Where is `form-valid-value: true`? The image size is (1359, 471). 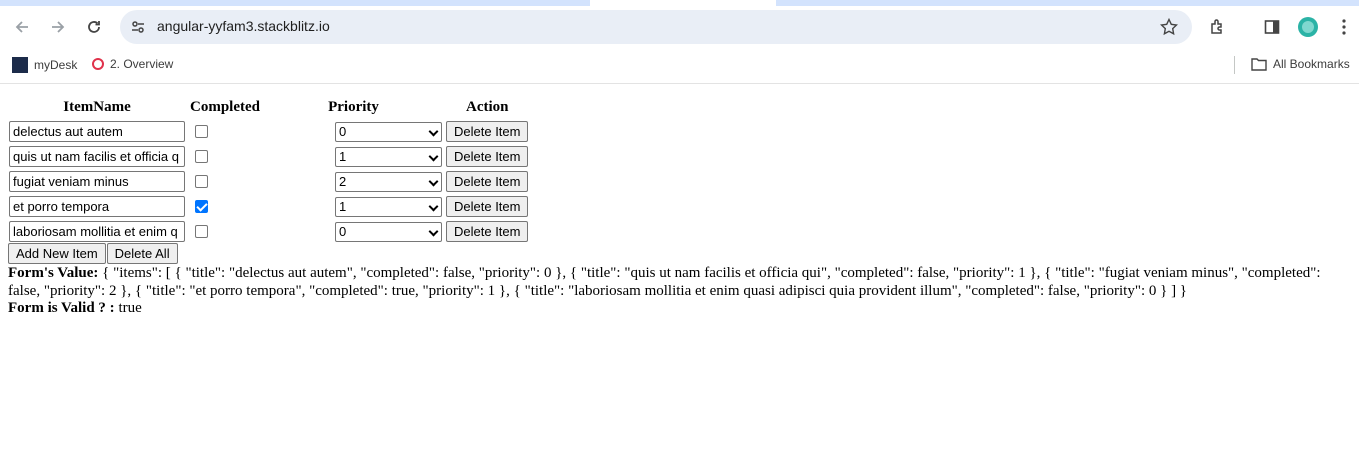
form-valid-value: true is located at coordinates (130, 308).